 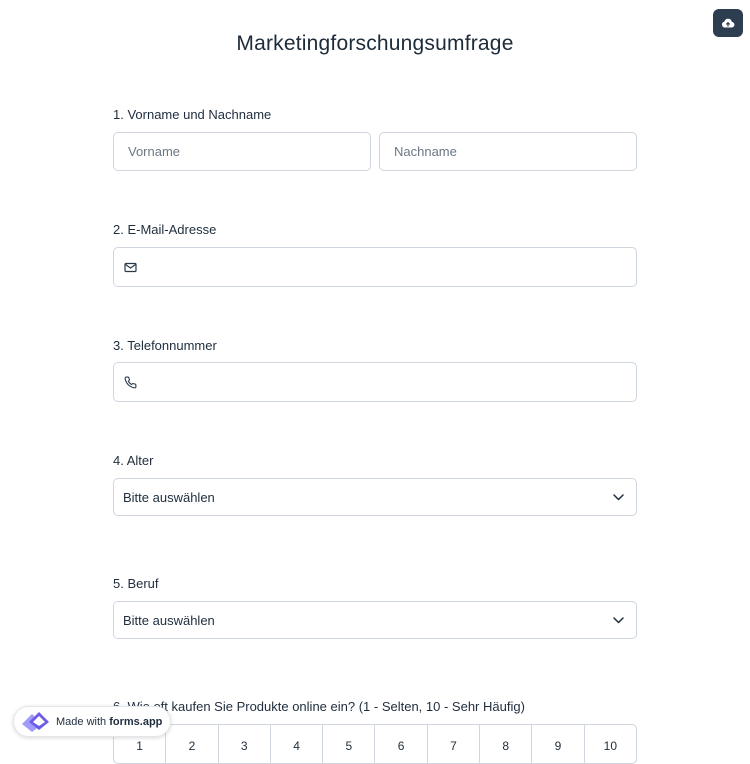 What do you see at coordinates (169, 497) in the screenshot?
I see `age-select-value: Bitte auswählen` at bounding box center [169, 497].